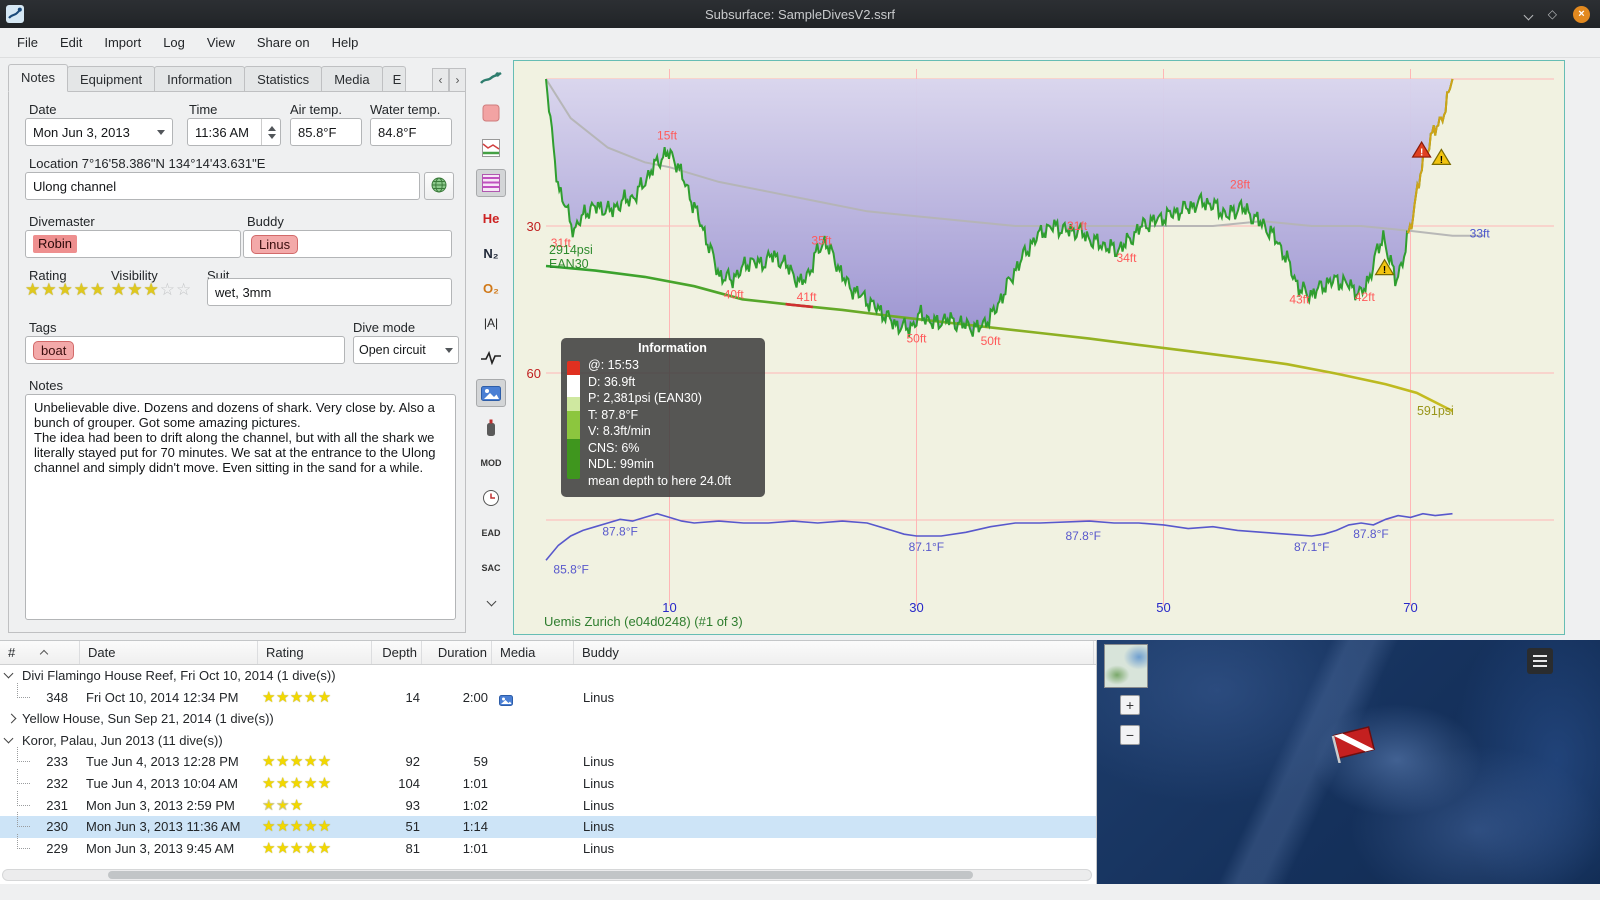 The height and width of the screenshot is (900, 1600). Describe the element at coordinates (491, 113) in the screenshot. I see `po2-icon` at that location.